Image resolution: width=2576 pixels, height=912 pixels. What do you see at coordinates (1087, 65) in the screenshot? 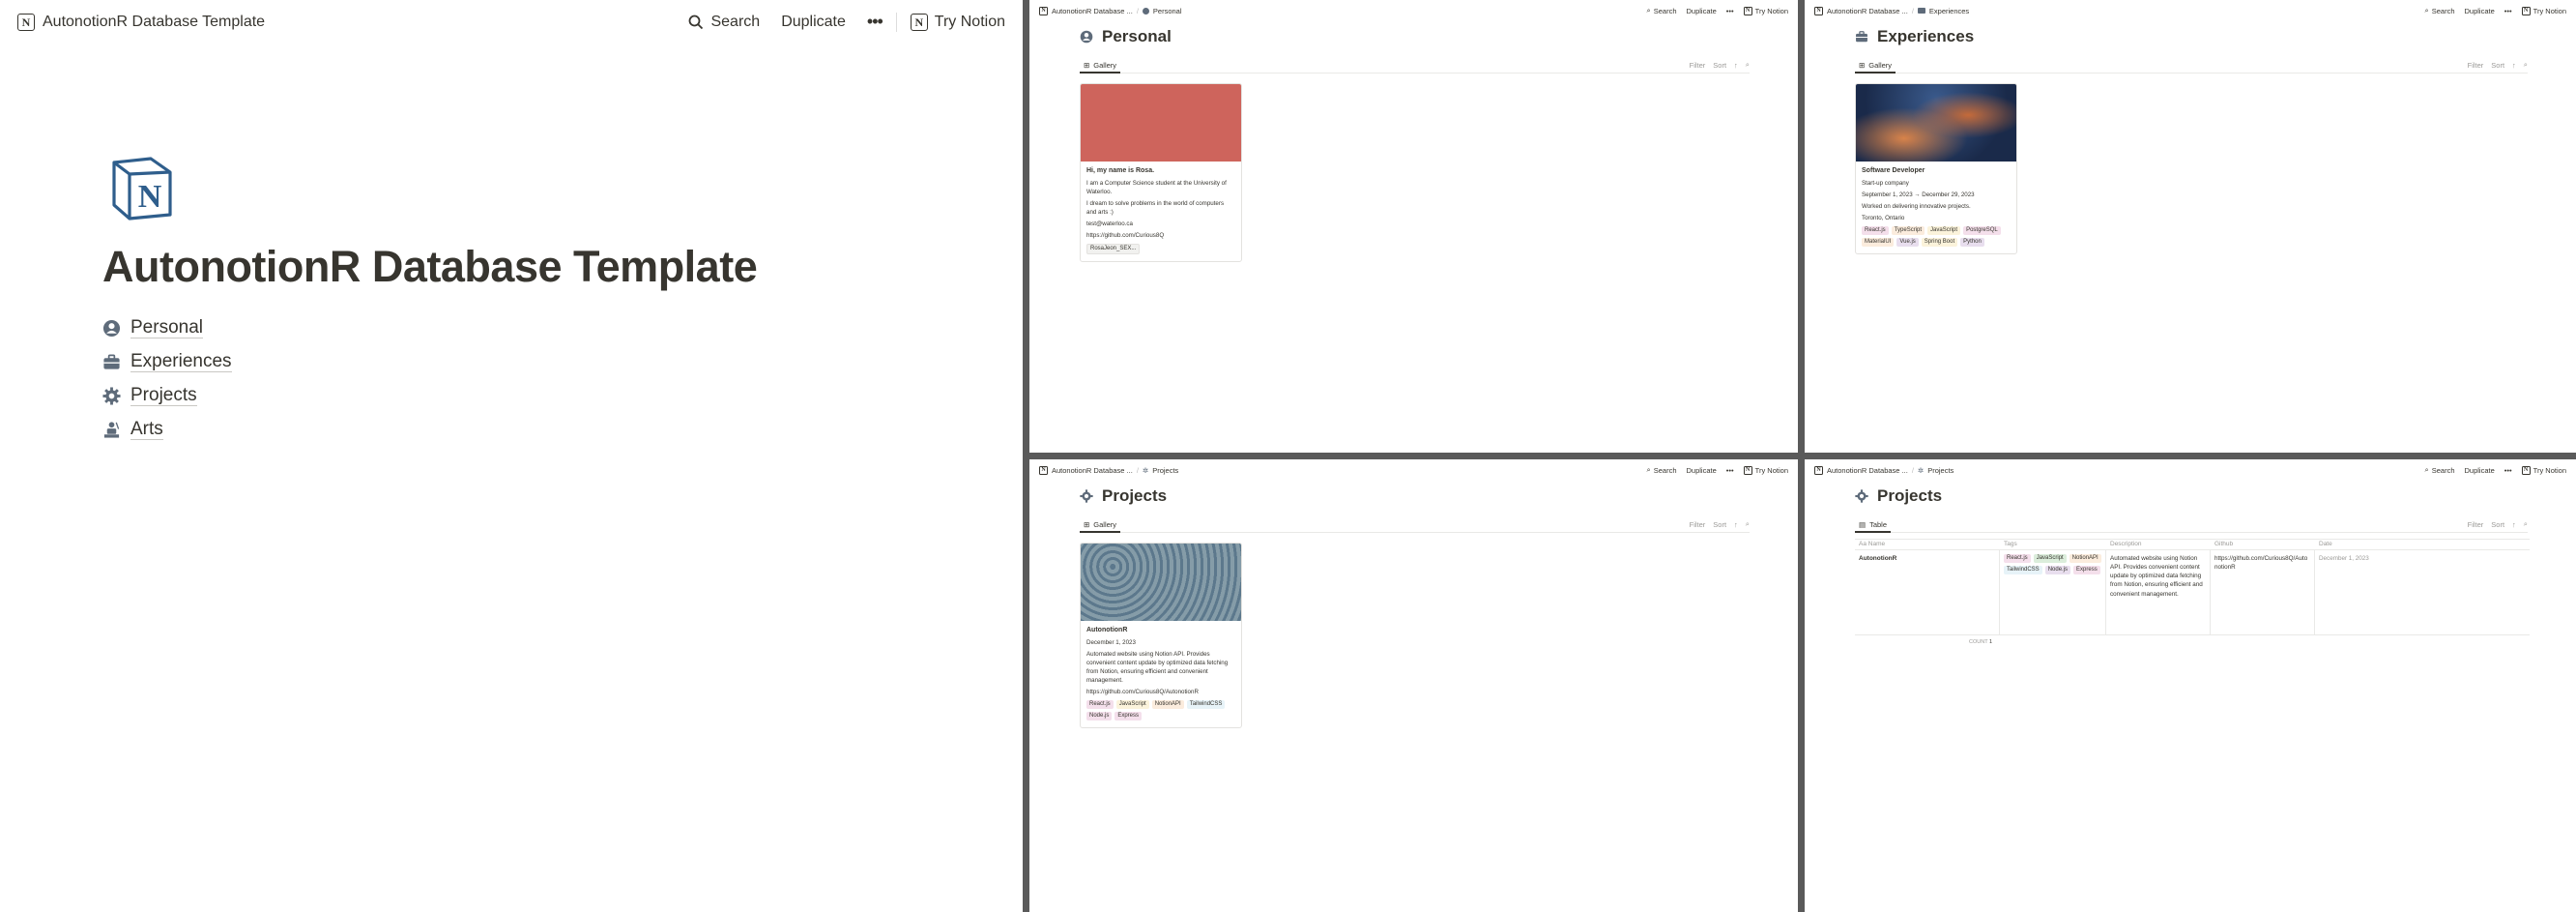
I see `gallery-icon: ⊞` at bounding box center [1087, 65].